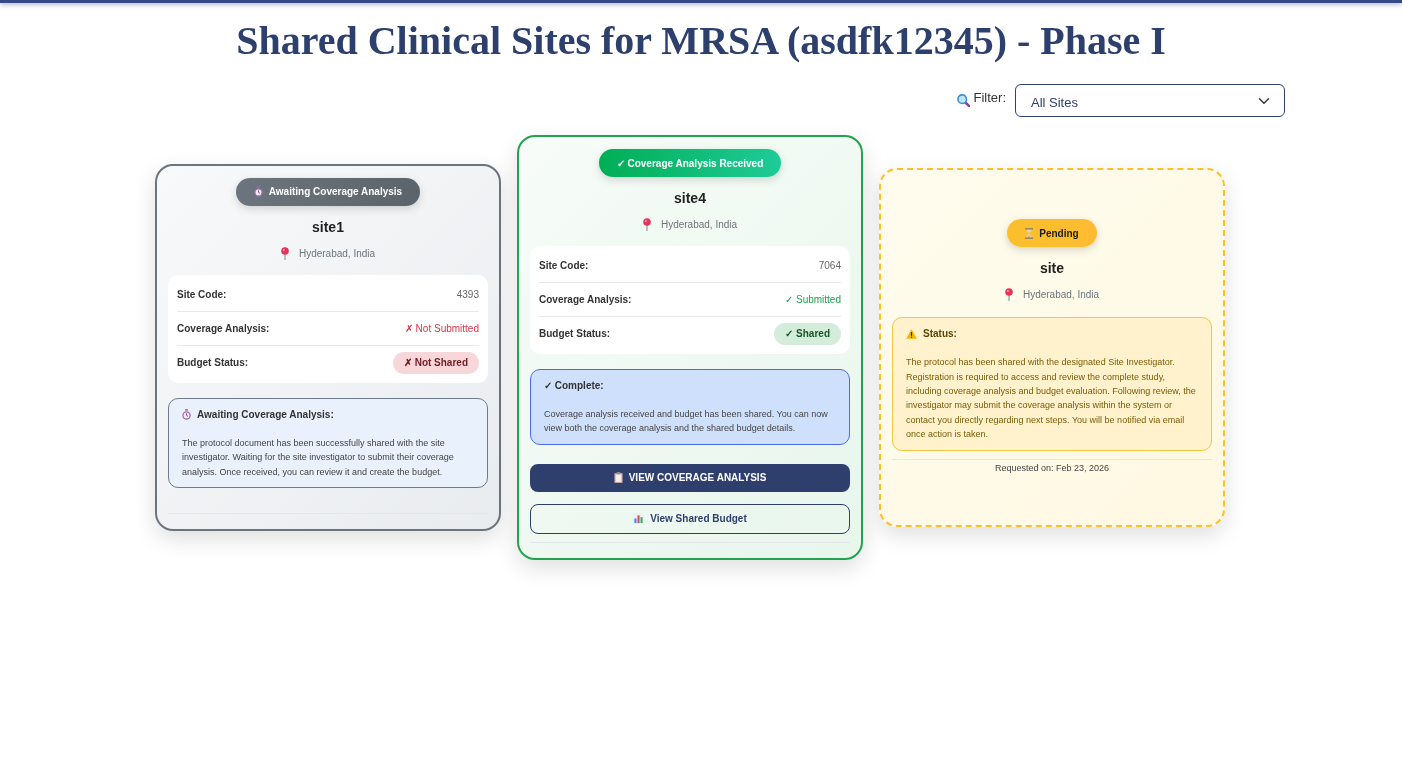 The image size is (1402, 776). Describe the element at coordinates (989, 97) in the screenshot. I see `filter-label: Filter:` at that location.